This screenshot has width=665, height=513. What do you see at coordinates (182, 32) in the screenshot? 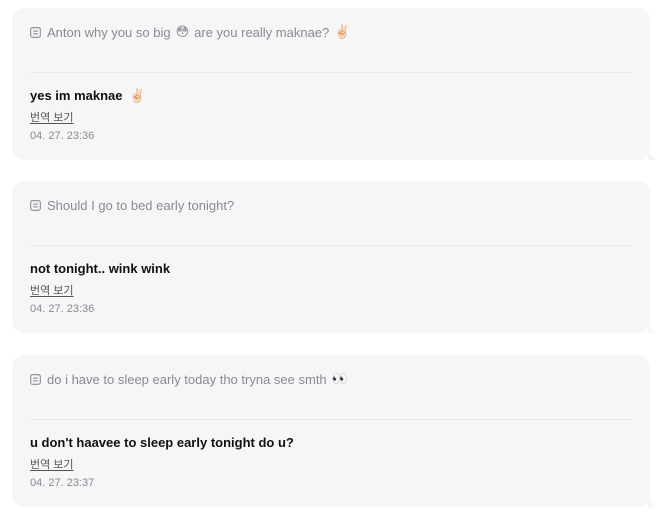
I see `flushed-emoji: 😳` at bounding box center [182, 32].